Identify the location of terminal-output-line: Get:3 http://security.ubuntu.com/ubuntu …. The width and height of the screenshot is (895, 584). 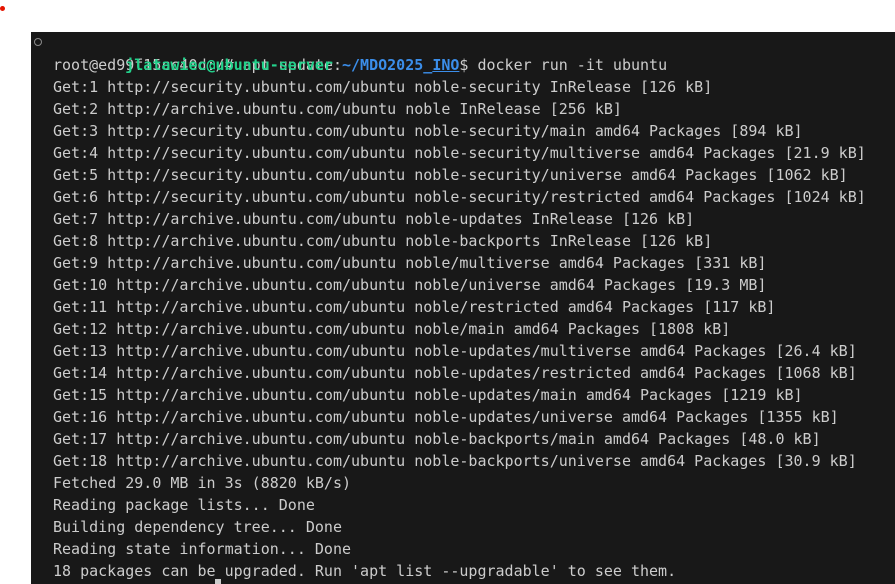
(428, 131).